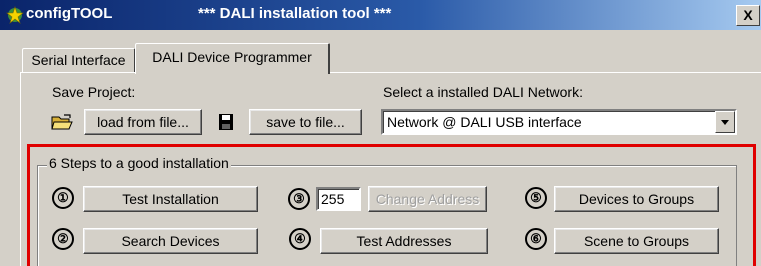 The height and width of the screenshot is (266, 761). What do you see at coordinates (536, 239) in the screenshot?
I see `step-6-marker: ⑥` at bounding box center [536, 239].